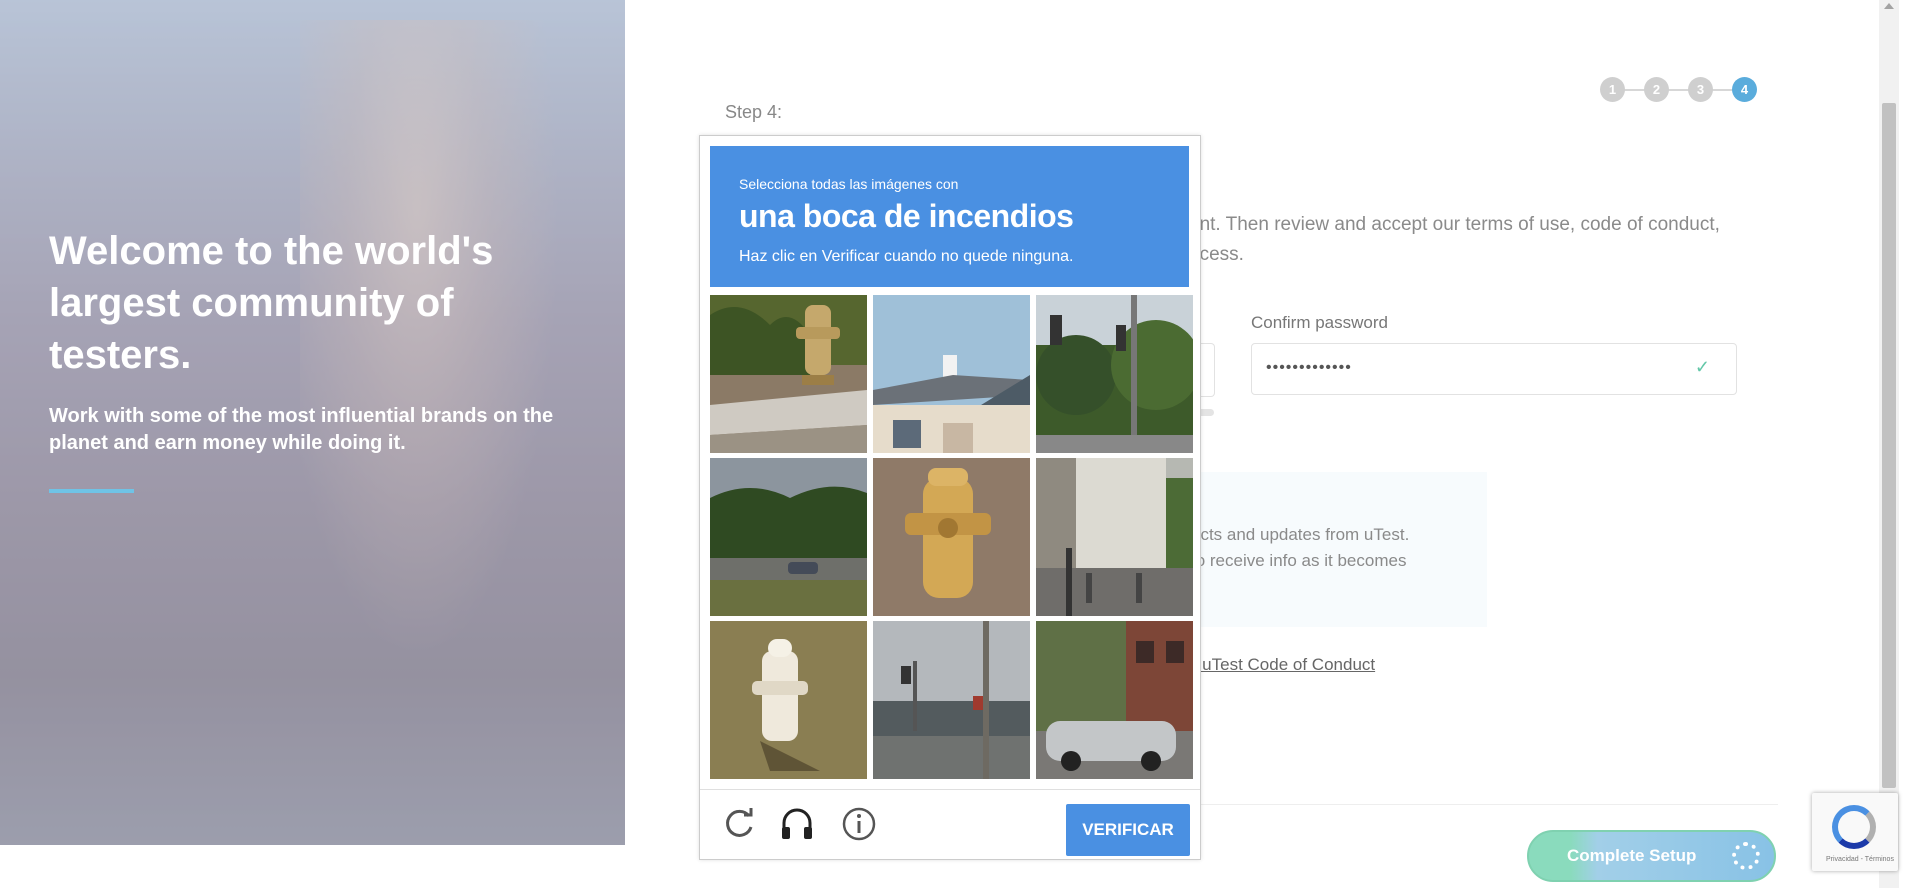  I want to click on stepper-line, so click(1677, 90).